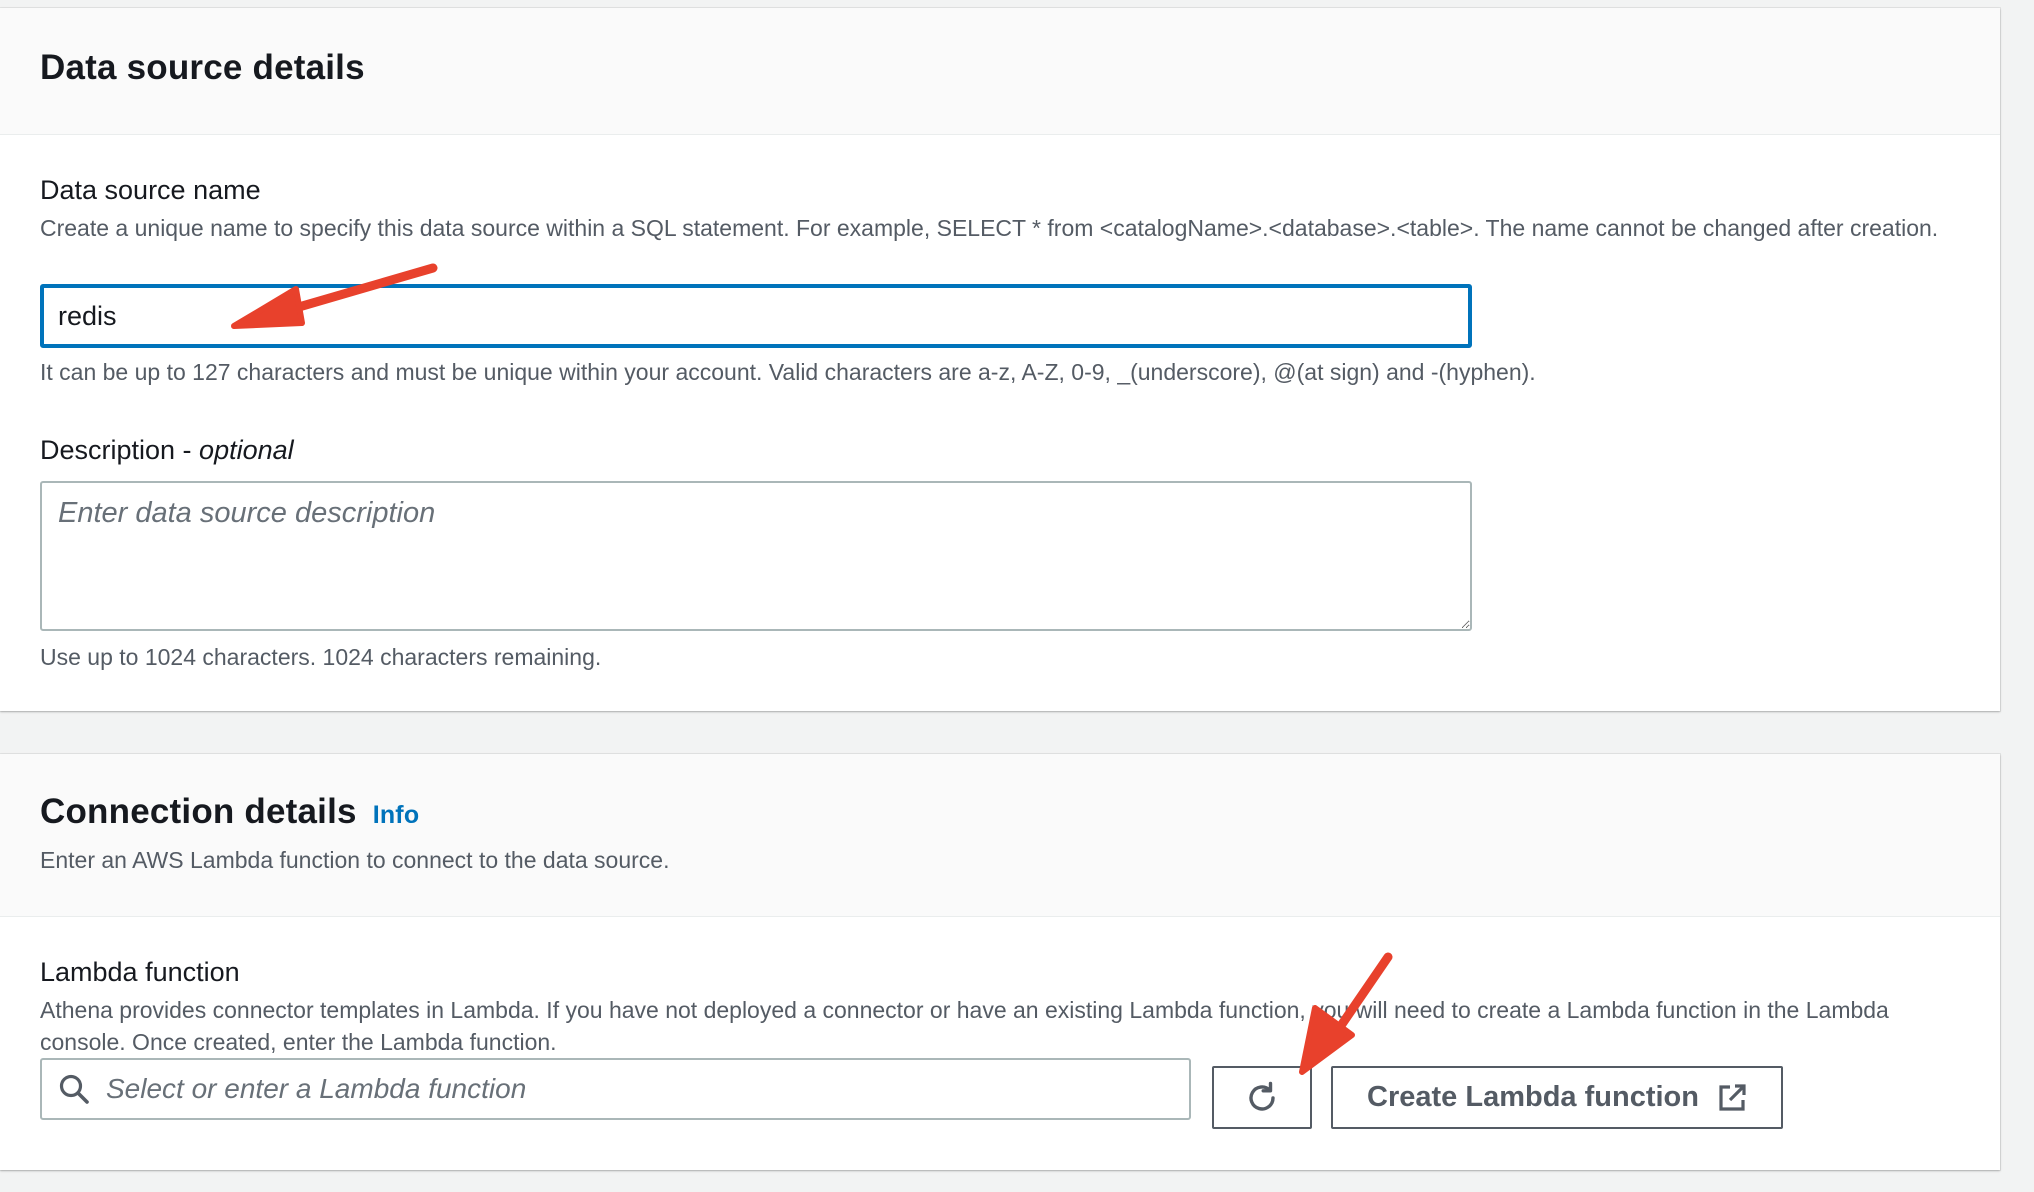 This screenshot has width=2034, height=1192. I want to click on refresh-icon, so click(1262, 1096).